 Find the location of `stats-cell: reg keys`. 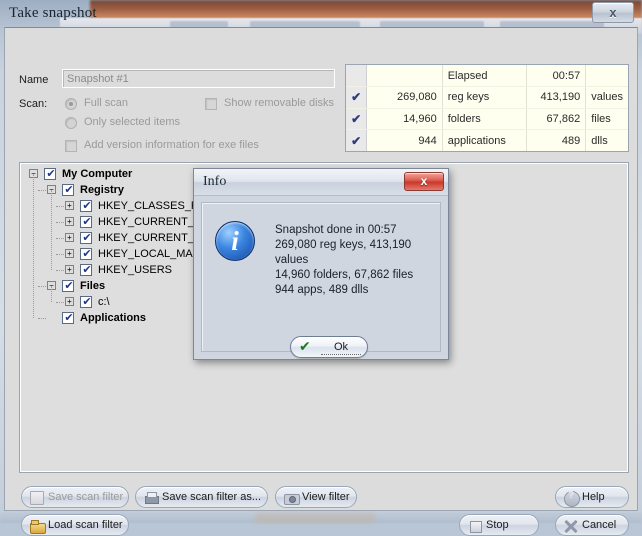

stats-cell: reg keys is located at coordinates (485, 97).